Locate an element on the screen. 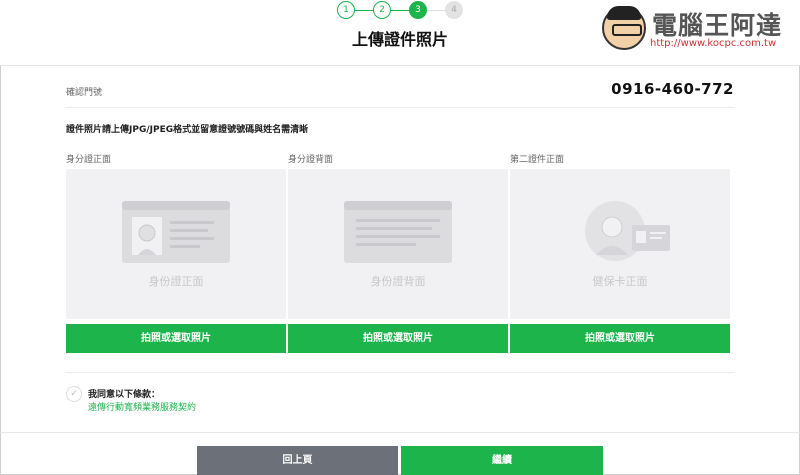 The image size is (800, 475). card-id-front: 身分證正面 身份證正面 拍照或選取照片 is located at coordinates (176, 253).